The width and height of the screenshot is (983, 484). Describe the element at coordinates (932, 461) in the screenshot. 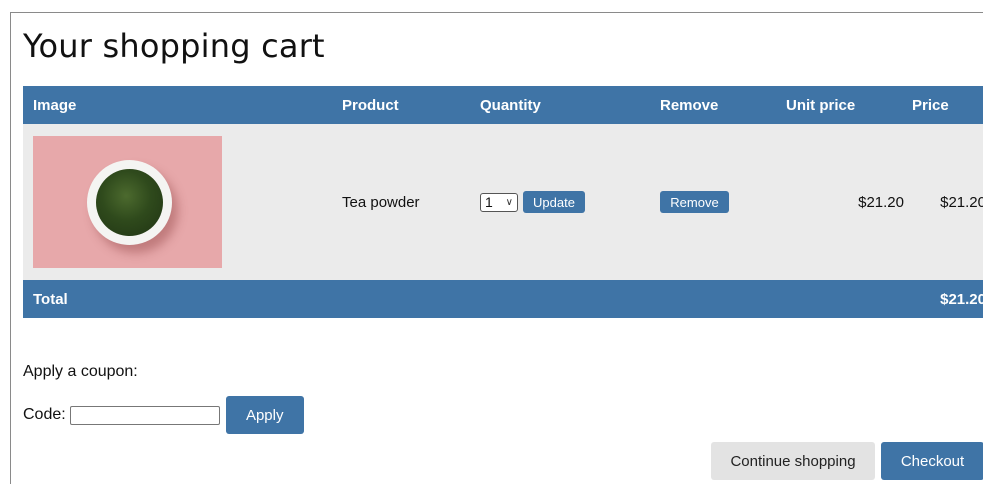

I see `checkout-button: Checkout` at that location.